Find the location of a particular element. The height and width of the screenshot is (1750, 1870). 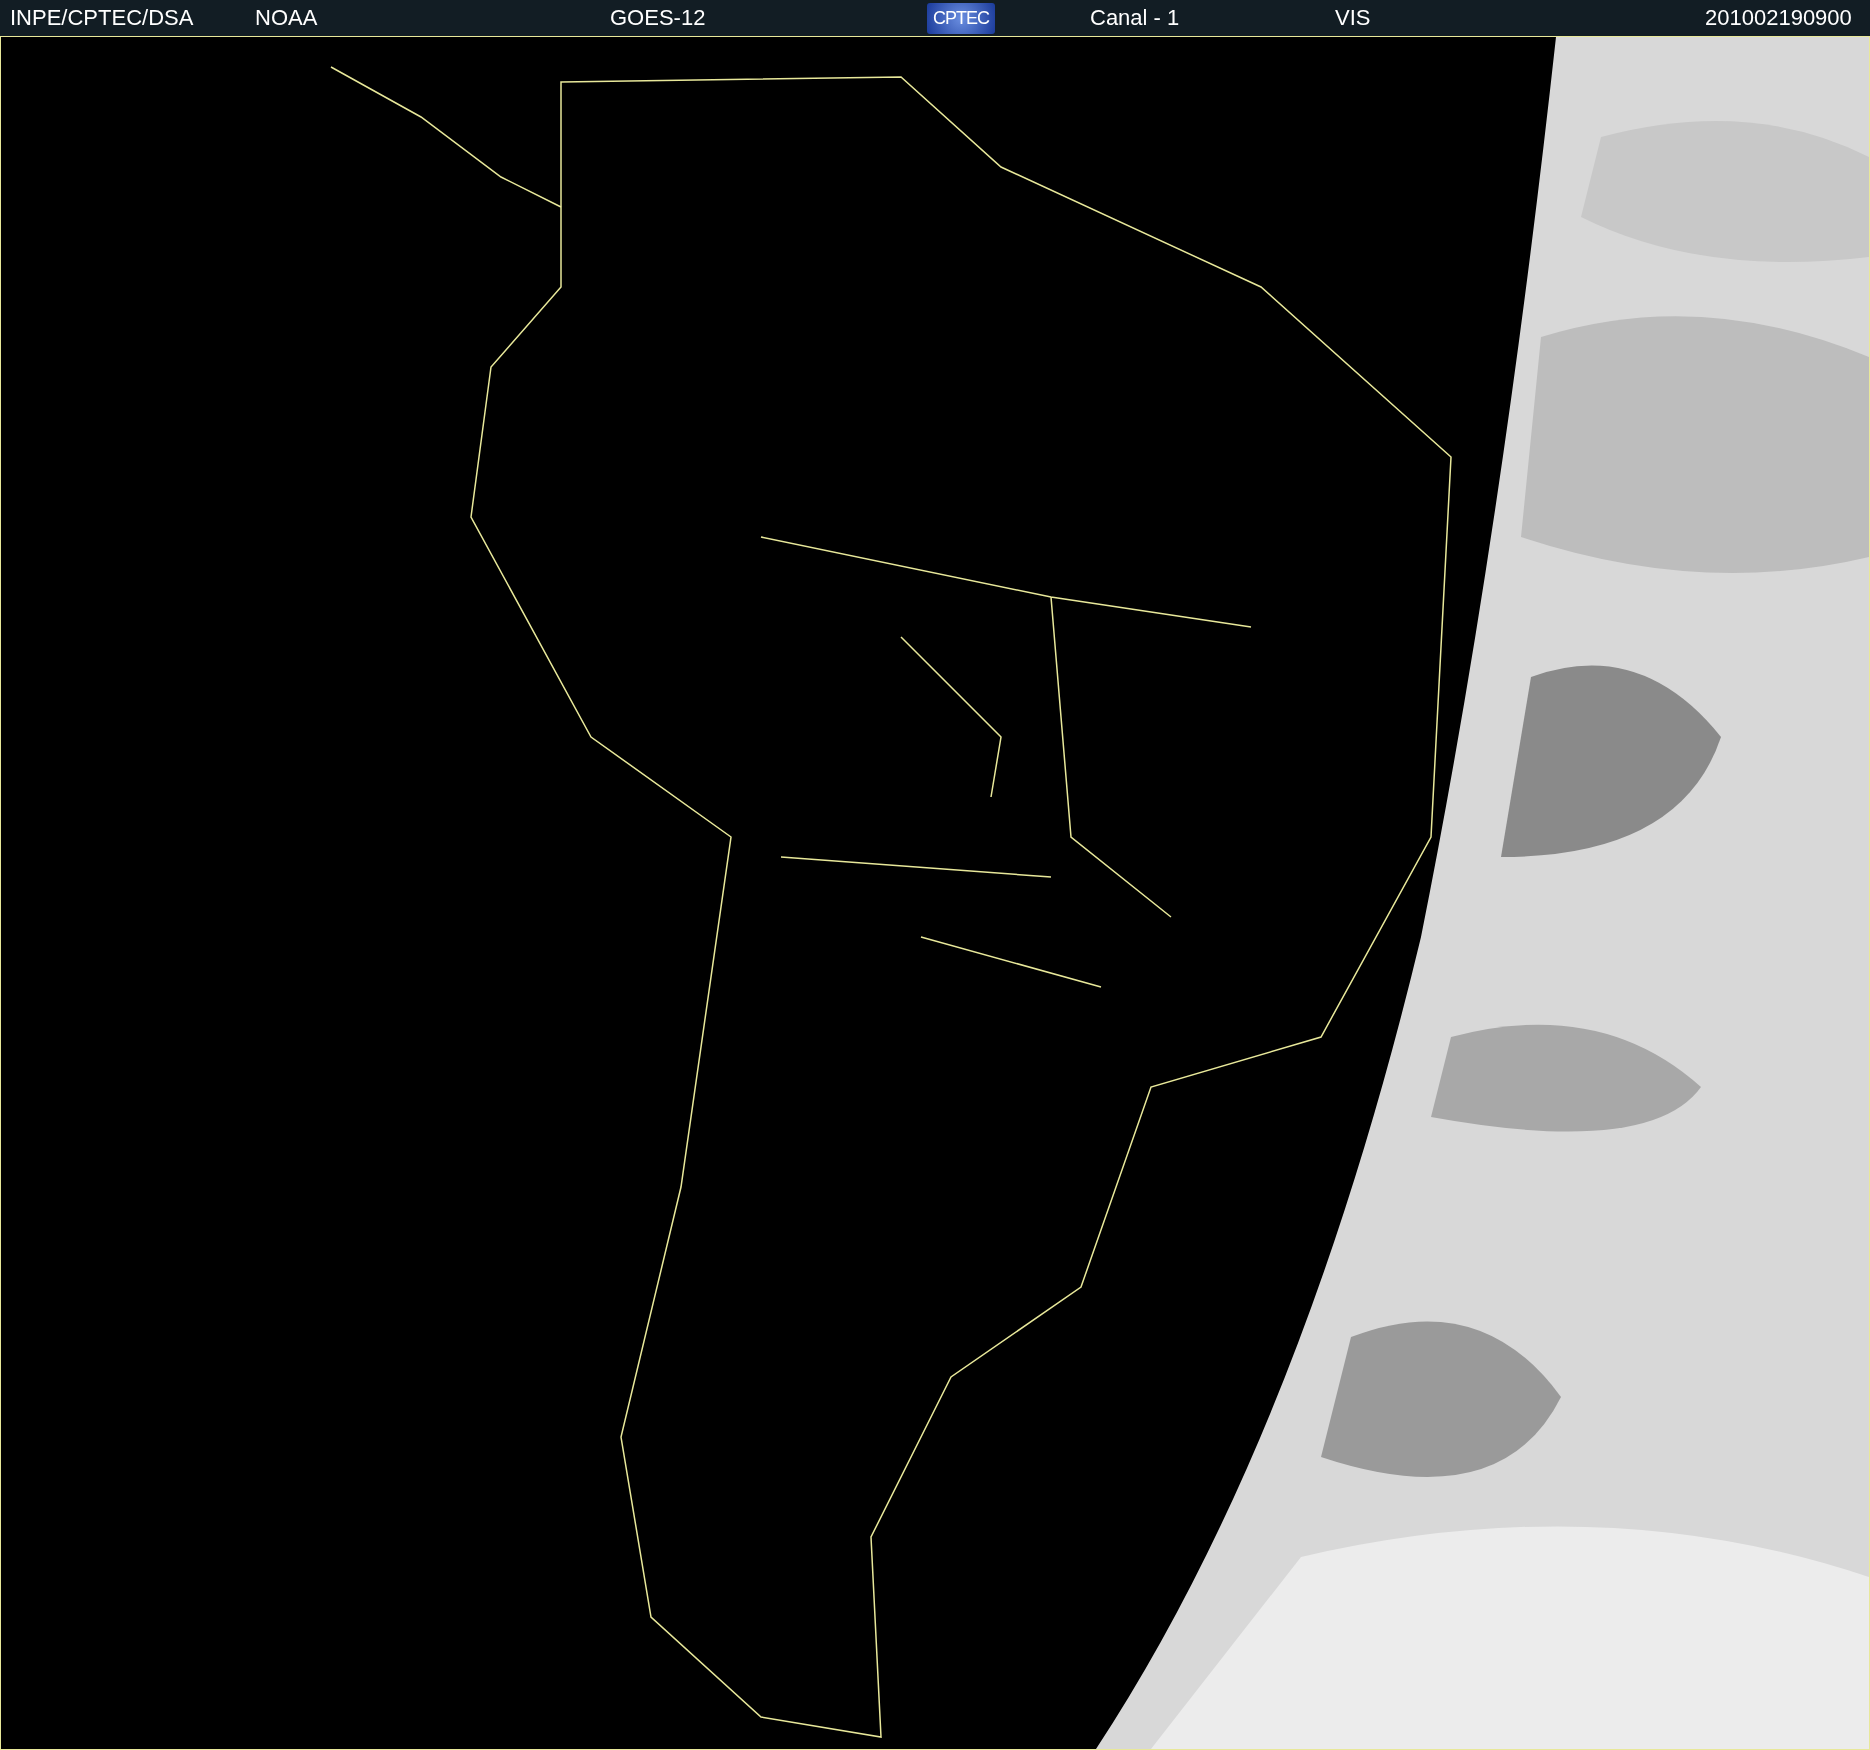

header-label: INPE/CPTEC/DSA is located at coordinates (102, 18).